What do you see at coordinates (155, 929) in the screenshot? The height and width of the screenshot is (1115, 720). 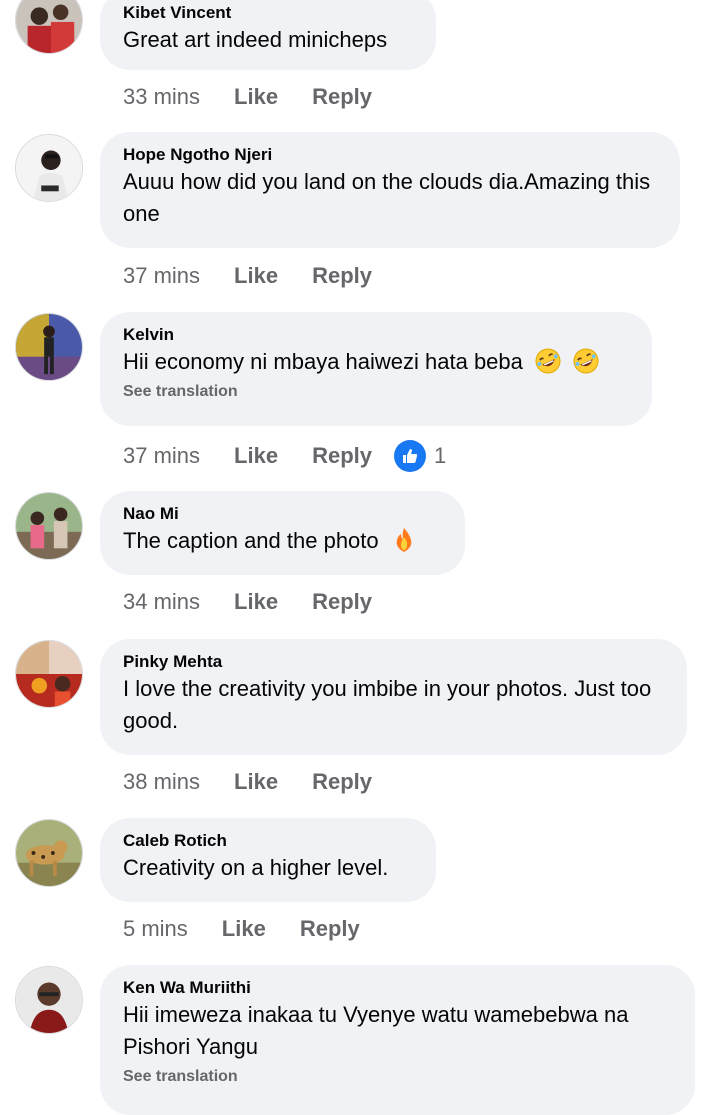 I see `comment-time: 5 mins` at bounding box center [155, 929].